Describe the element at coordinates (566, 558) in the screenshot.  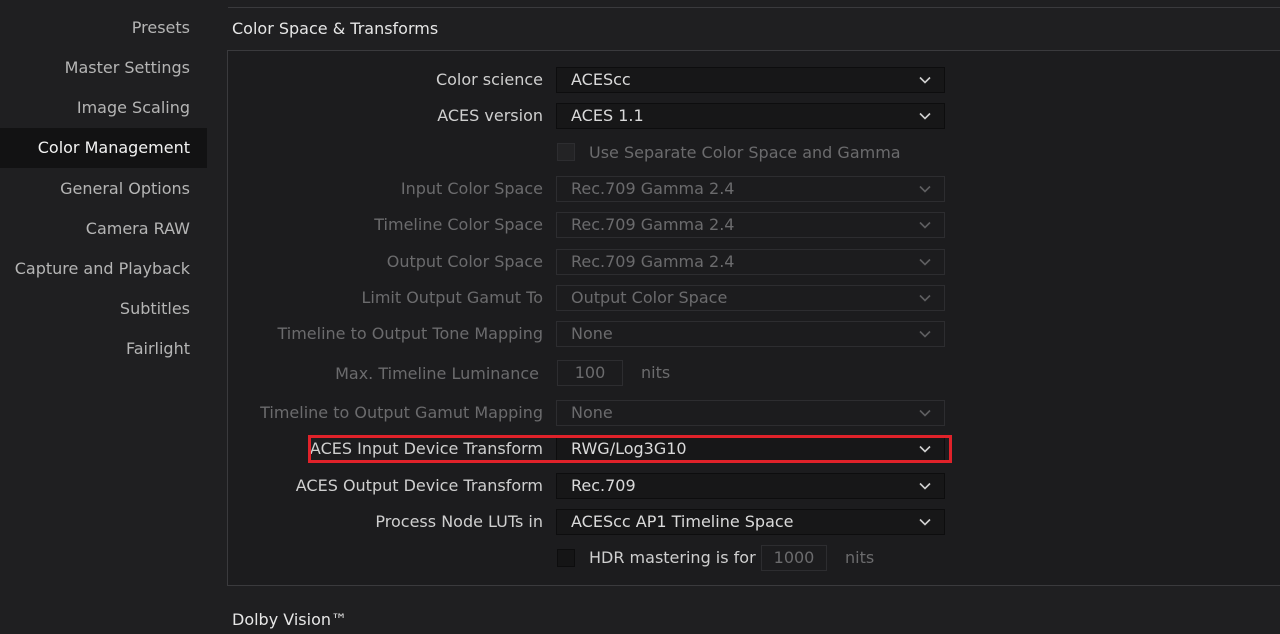
I see `hdr-mastering-checkbox` at that location.